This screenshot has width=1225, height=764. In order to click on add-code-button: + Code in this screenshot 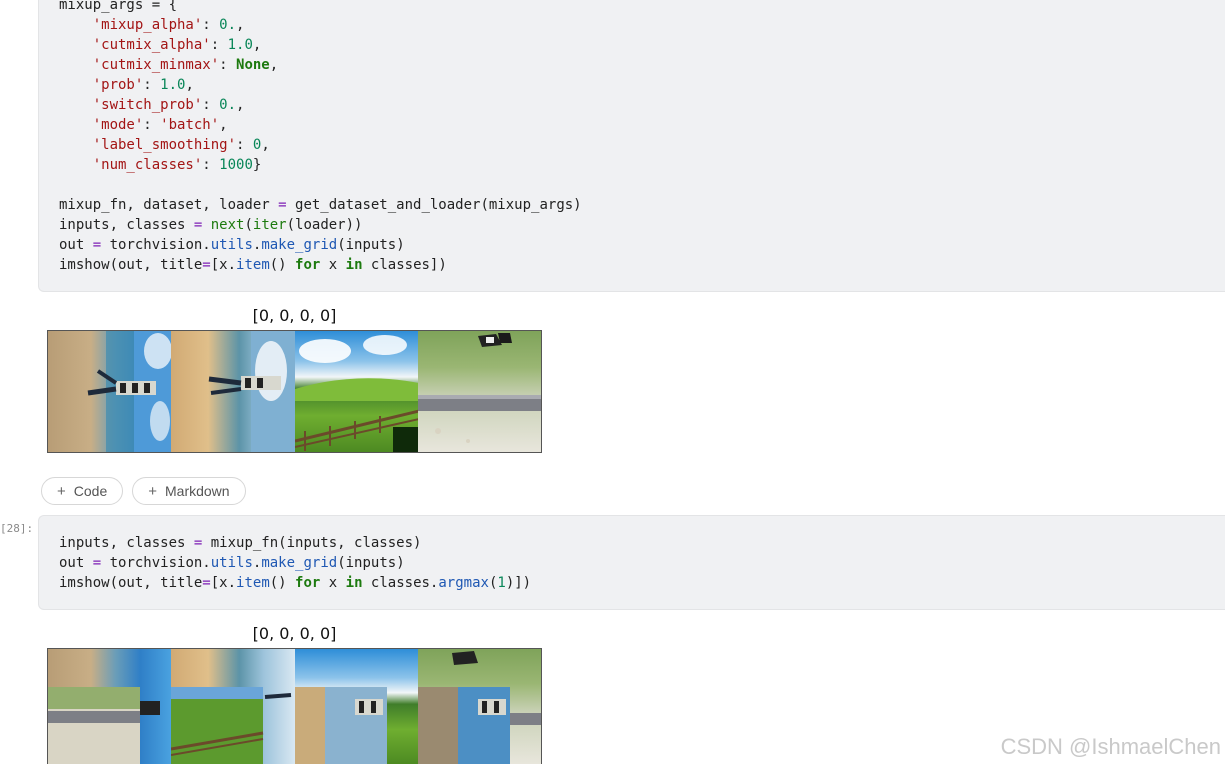, I will do `click(82, 491)`.